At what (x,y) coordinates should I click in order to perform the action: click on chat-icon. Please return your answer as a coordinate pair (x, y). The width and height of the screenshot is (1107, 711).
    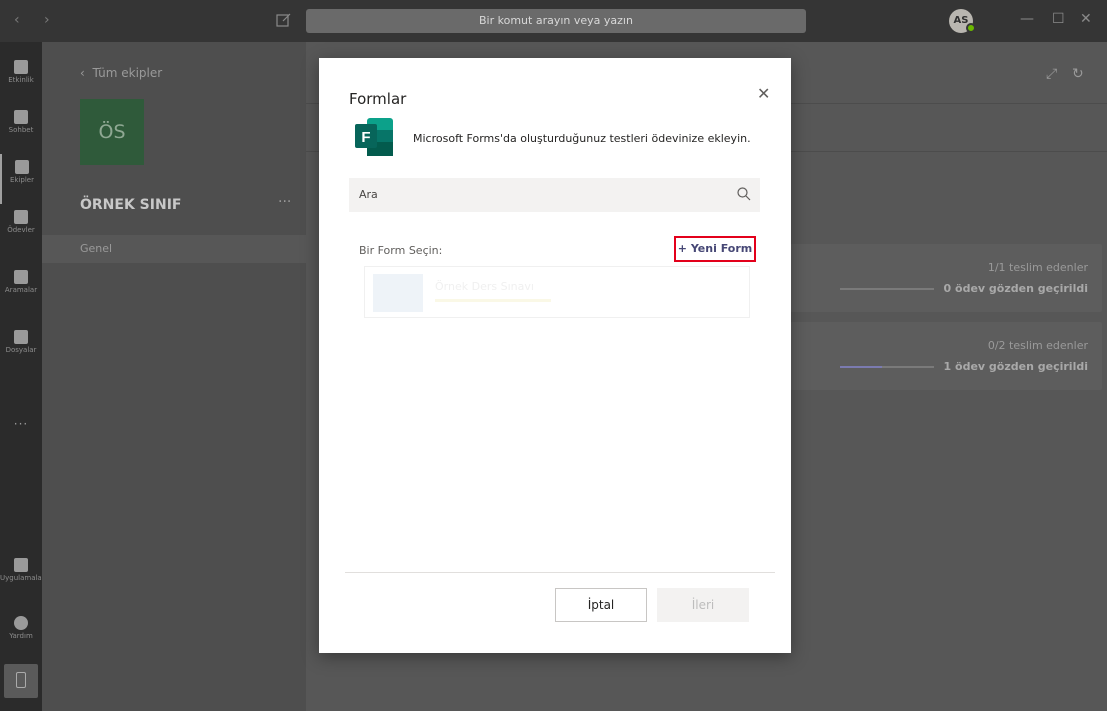
    Looking at the image, I should click on (21, 117).